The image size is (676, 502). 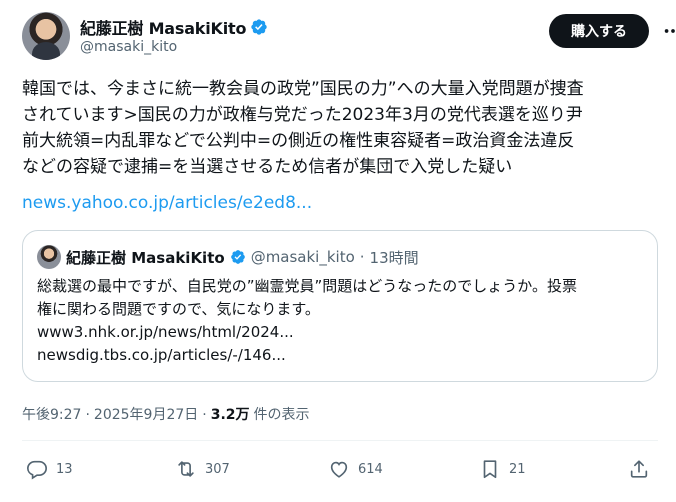 What do you see at coordinates (51, 414) in the screenshot?
I see `tweet-time: 午後9:27` at bounding box center [51, 414].